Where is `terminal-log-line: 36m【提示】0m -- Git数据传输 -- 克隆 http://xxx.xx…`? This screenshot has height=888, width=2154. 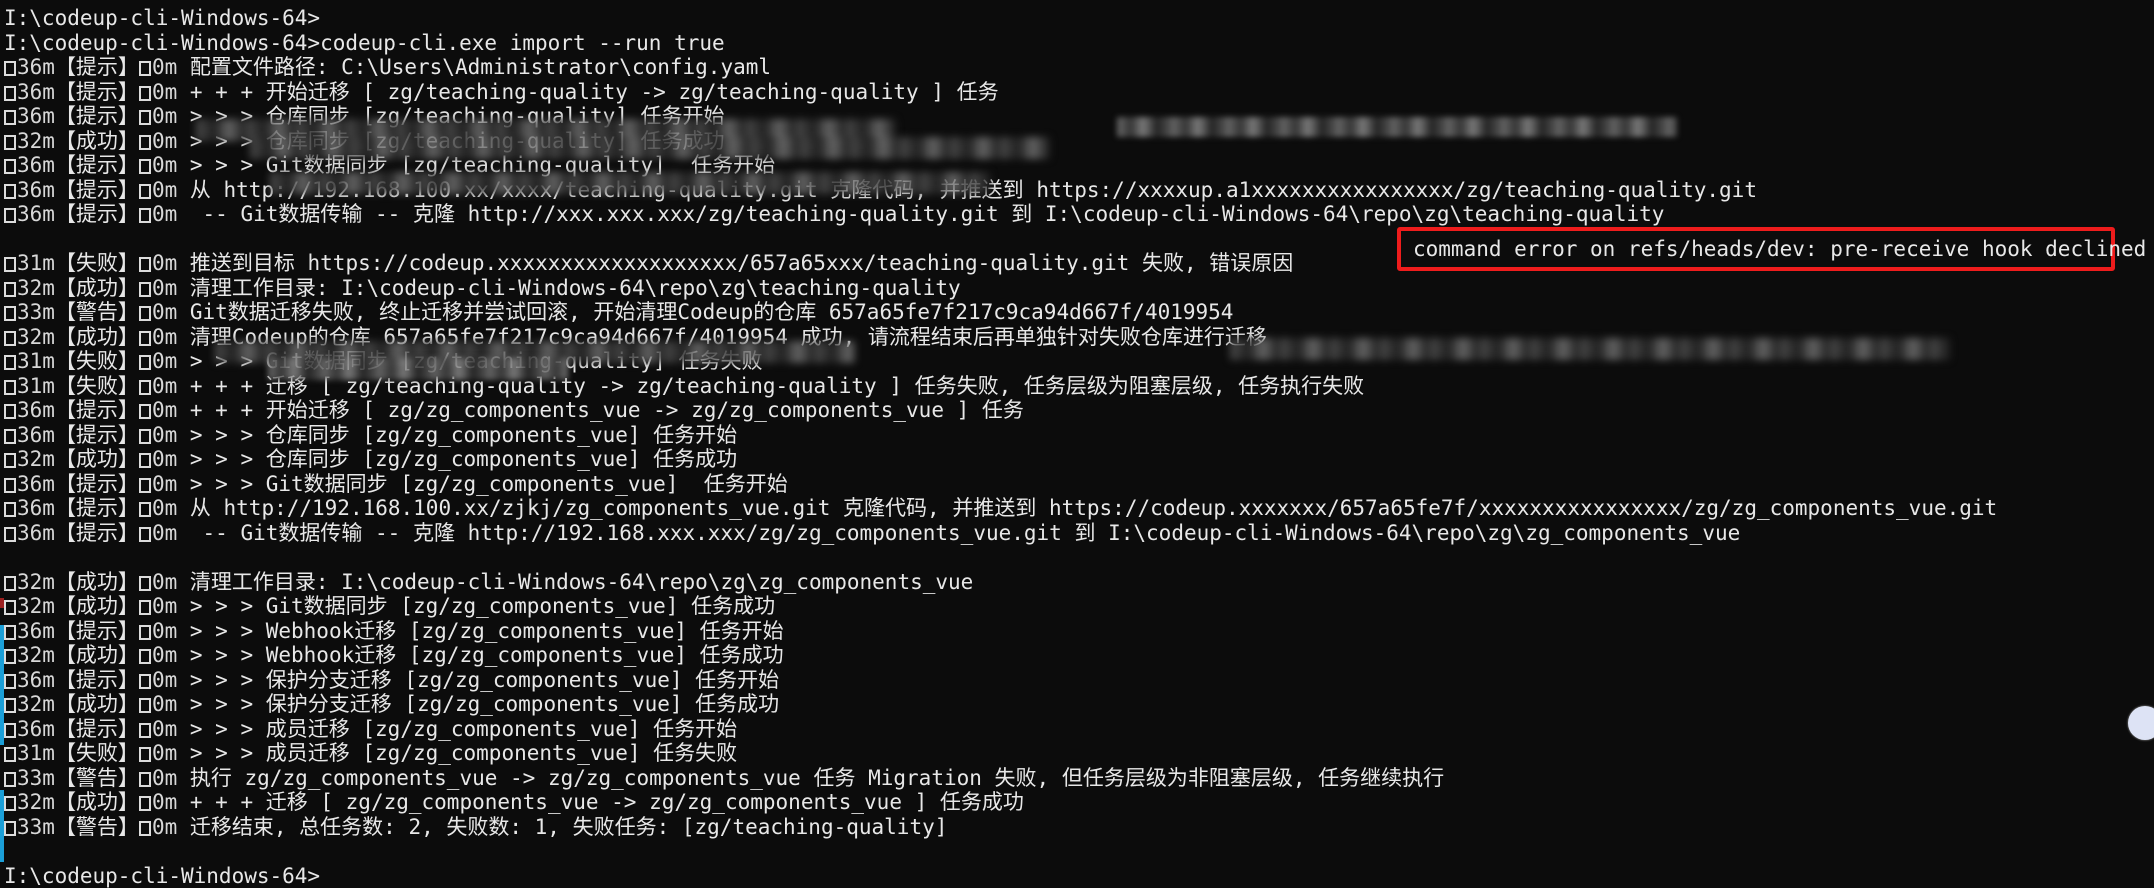 terminal-log-line: 36m【提示】0m -- Git数据传输 -- 克隆 http://xxx.xx… is located at coordinates (1079, 214).